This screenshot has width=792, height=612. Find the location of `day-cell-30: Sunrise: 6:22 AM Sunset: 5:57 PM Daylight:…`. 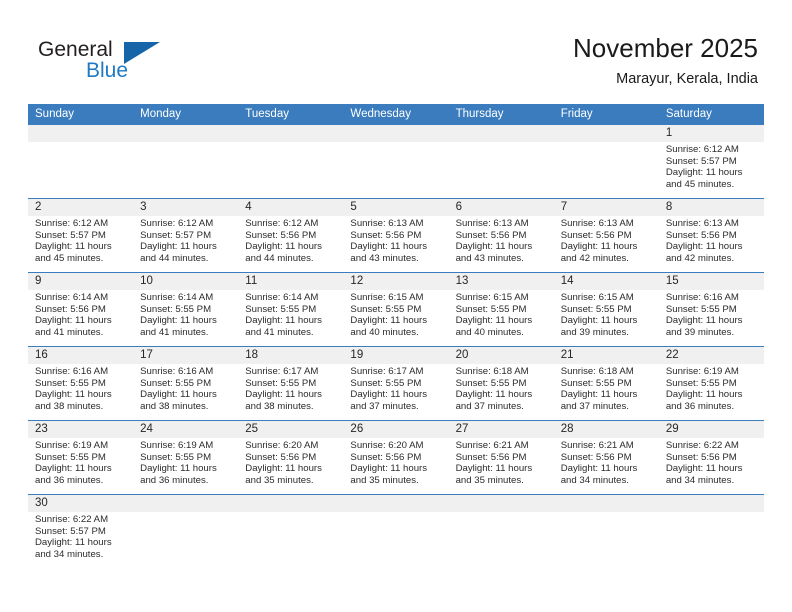

day-cell-30: Sunrise: 6:22 AM Sunset: 5:57 PM Daylight:… is located at coordinates (80, 541).